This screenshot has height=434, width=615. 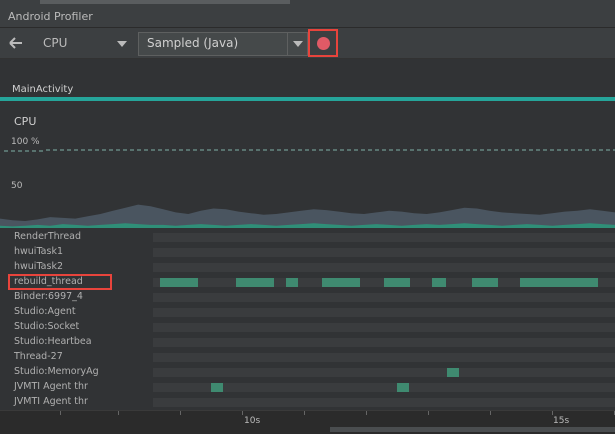 I want to click on axis-label: 10s, so click(x=252, y=421).